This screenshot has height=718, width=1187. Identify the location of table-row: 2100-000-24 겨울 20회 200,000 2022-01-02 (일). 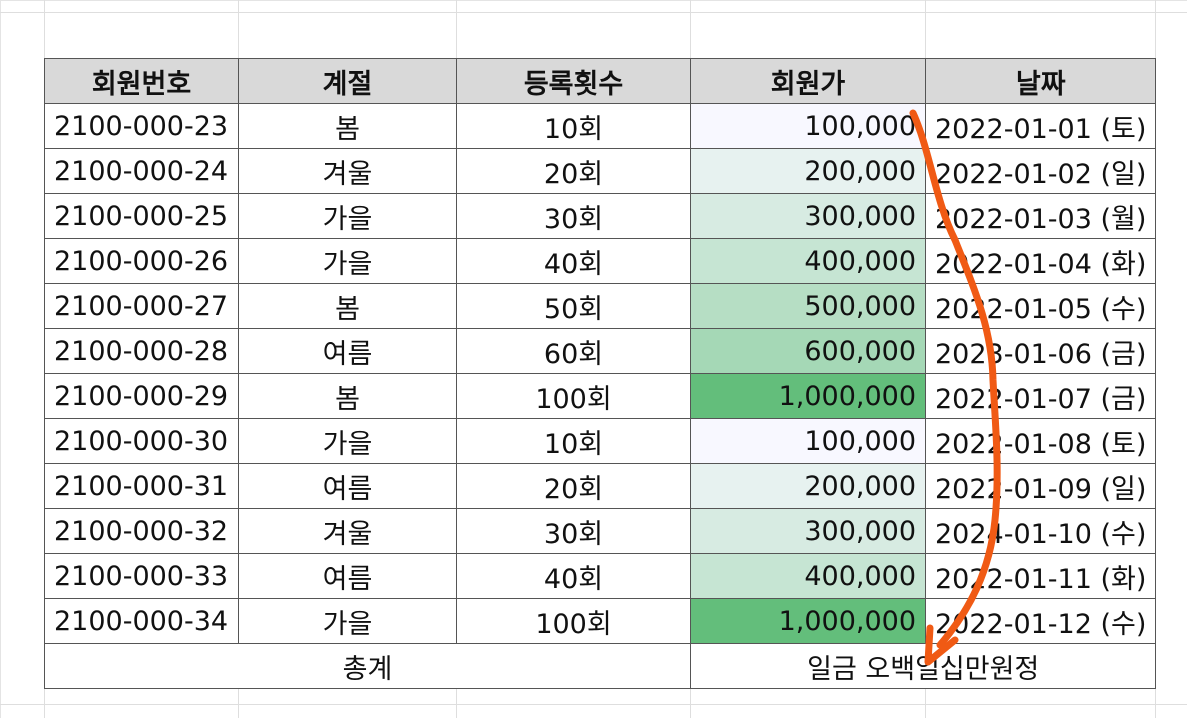
(600, 171).